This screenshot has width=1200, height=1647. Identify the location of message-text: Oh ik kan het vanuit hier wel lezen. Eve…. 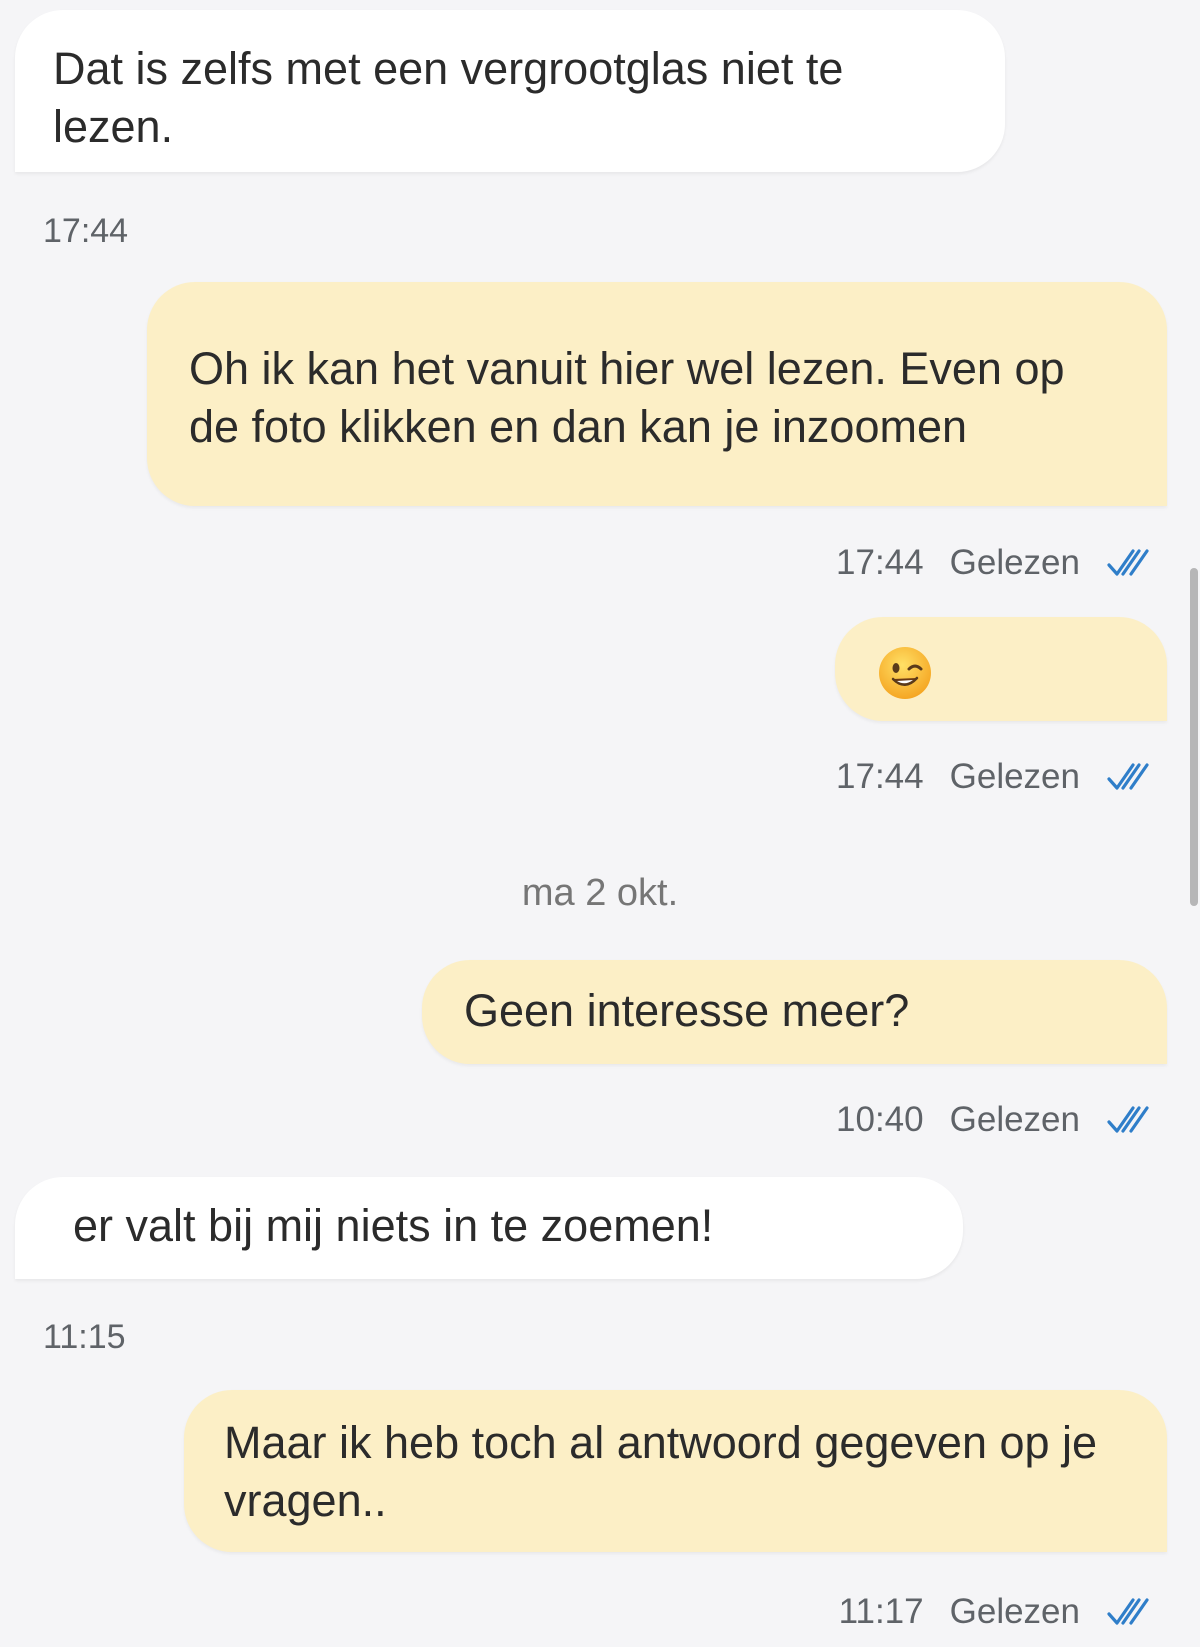
(627, 397).